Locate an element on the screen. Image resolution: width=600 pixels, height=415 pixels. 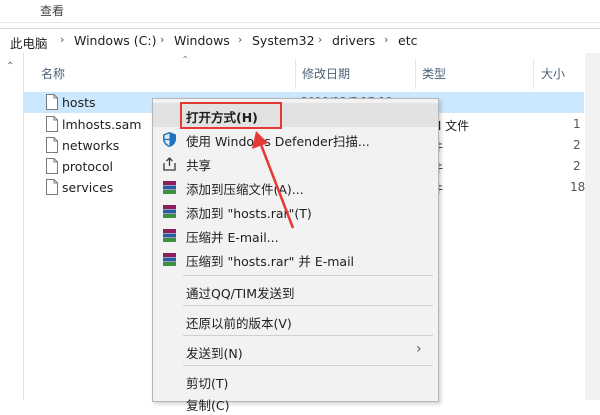
menu-item-send-via-qq: 通过QQ/TIM发送到 is located at coordinates (295, 291).